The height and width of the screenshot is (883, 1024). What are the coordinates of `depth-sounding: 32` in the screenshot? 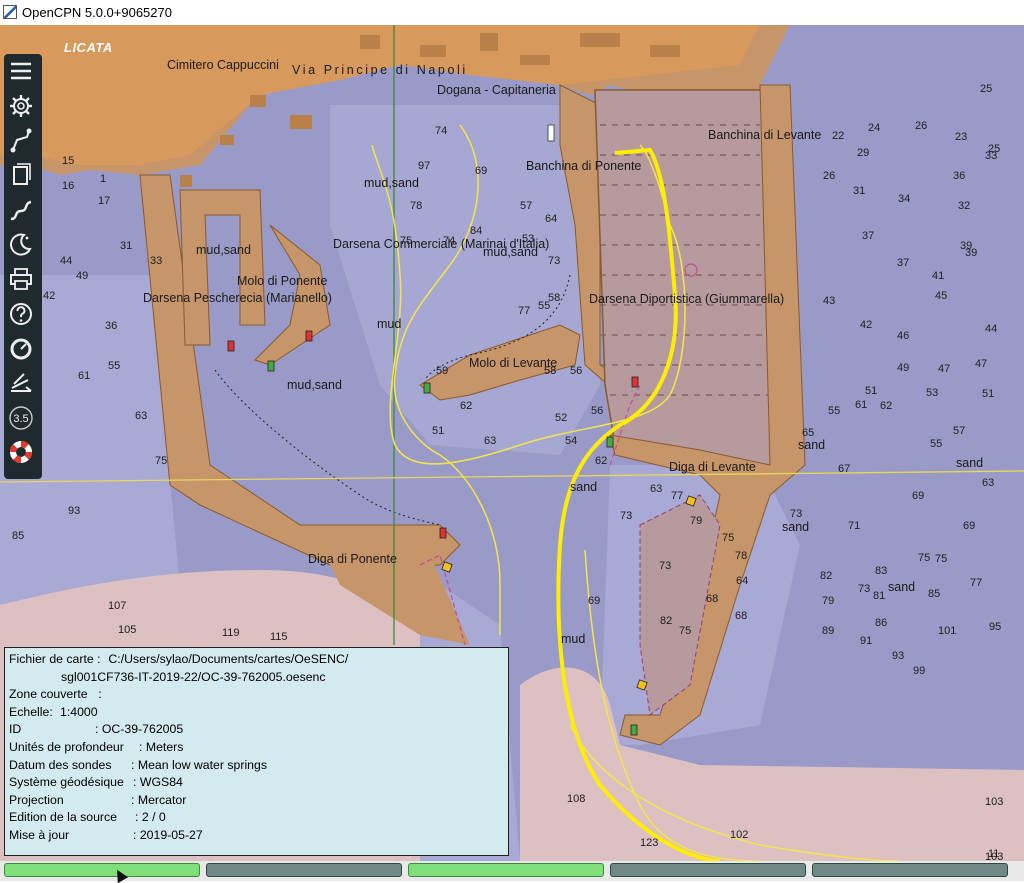 It's located at (964, 206).